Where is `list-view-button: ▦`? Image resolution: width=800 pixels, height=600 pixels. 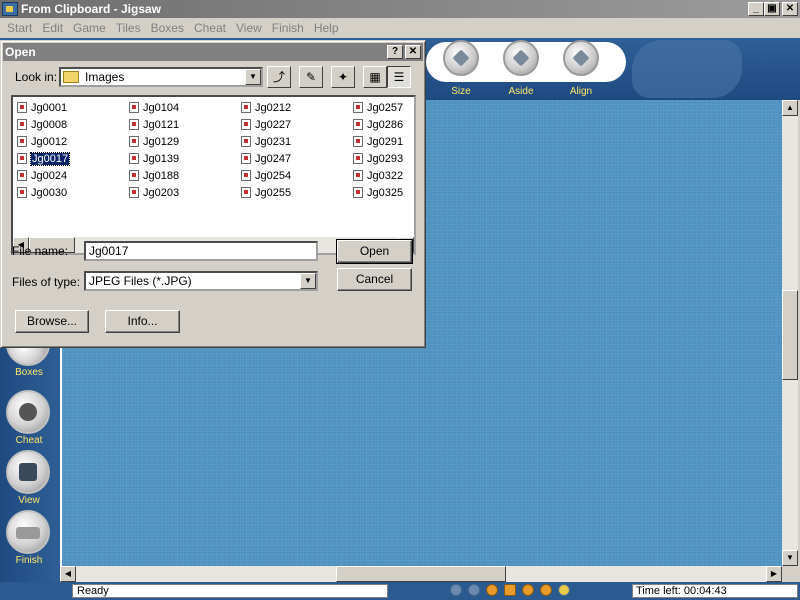 list-view-button: ▦ is located at coordinates (375, 77).